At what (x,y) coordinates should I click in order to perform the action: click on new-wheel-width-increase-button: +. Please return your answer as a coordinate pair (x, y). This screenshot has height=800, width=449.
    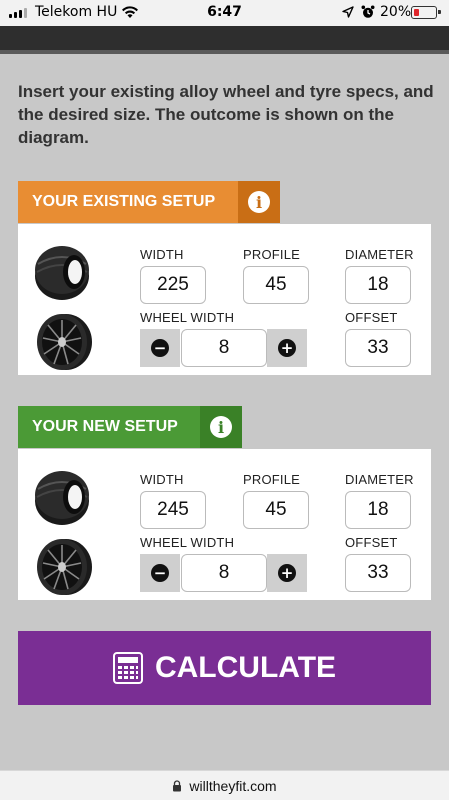
    Looking at the image, I should click on (287, 573).